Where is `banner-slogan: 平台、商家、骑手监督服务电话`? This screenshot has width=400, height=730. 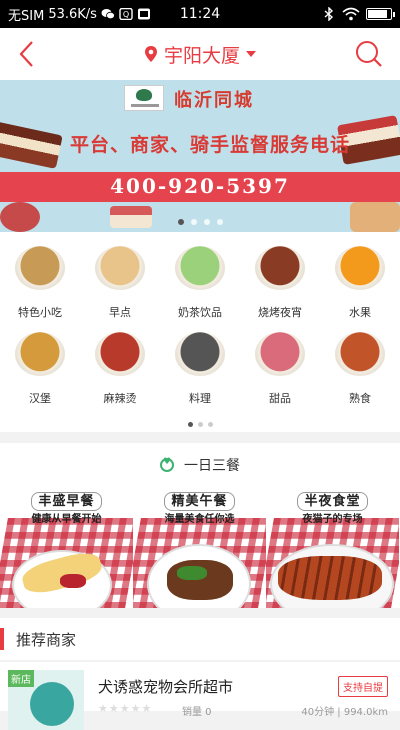 banner-slogan: 平台、商家、骑手监督服务电话 is located at coordinates (209, 145).